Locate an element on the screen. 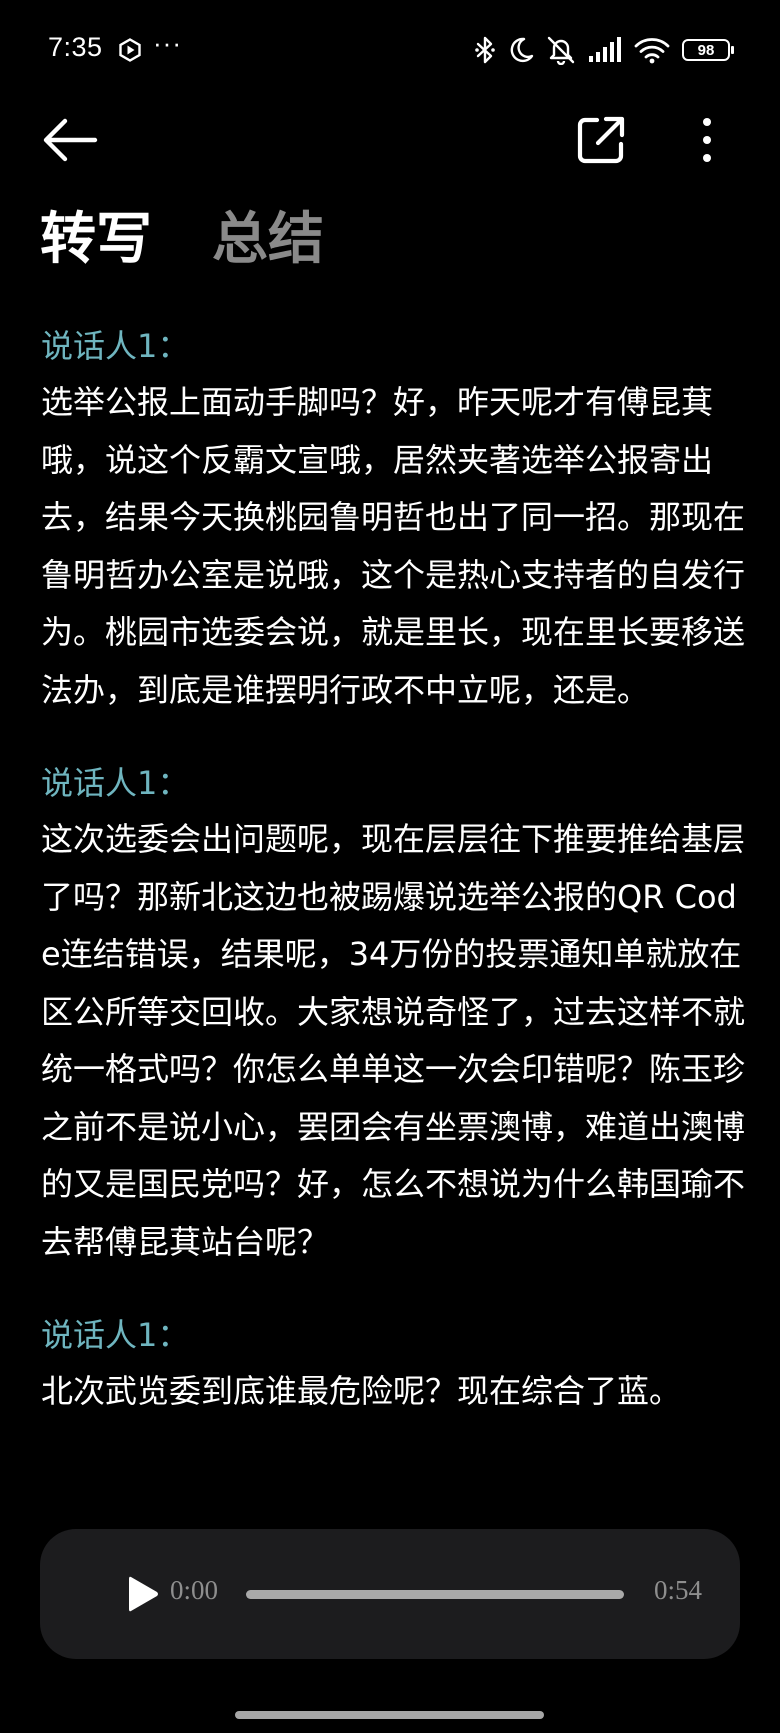 This screenshot has width=780, height=1733. battery-icon: 98 is located at coordinates (708, 50).